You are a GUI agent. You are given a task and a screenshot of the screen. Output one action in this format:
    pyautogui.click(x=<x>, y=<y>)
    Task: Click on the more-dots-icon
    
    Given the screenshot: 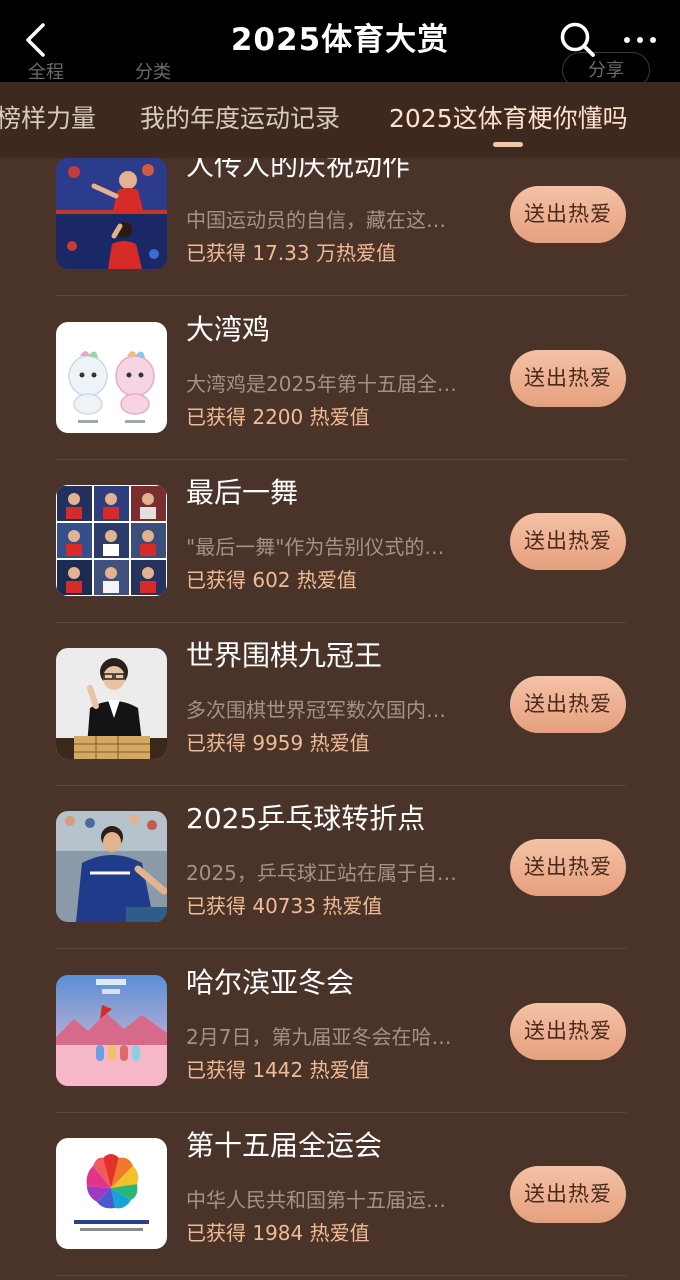 What is the action you would take?
    pyautogui.click(x=640, y=40)
    